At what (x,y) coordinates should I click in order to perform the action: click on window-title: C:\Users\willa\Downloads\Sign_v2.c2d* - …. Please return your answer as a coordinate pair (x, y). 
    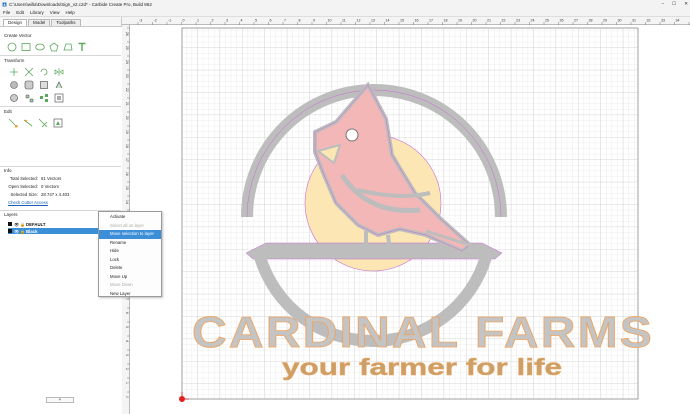
    Looking at the image, I should click on (80, 4).